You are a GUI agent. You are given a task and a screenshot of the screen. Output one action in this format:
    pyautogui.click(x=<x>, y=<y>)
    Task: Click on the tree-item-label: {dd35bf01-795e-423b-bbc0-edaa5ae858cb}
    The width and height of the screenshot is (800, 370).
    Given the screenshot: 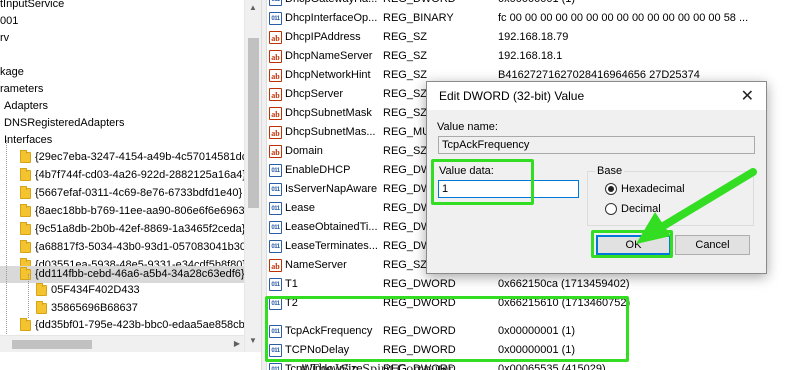 What is the action you would take?
    pyautogui.click(x=139, y=325)
    